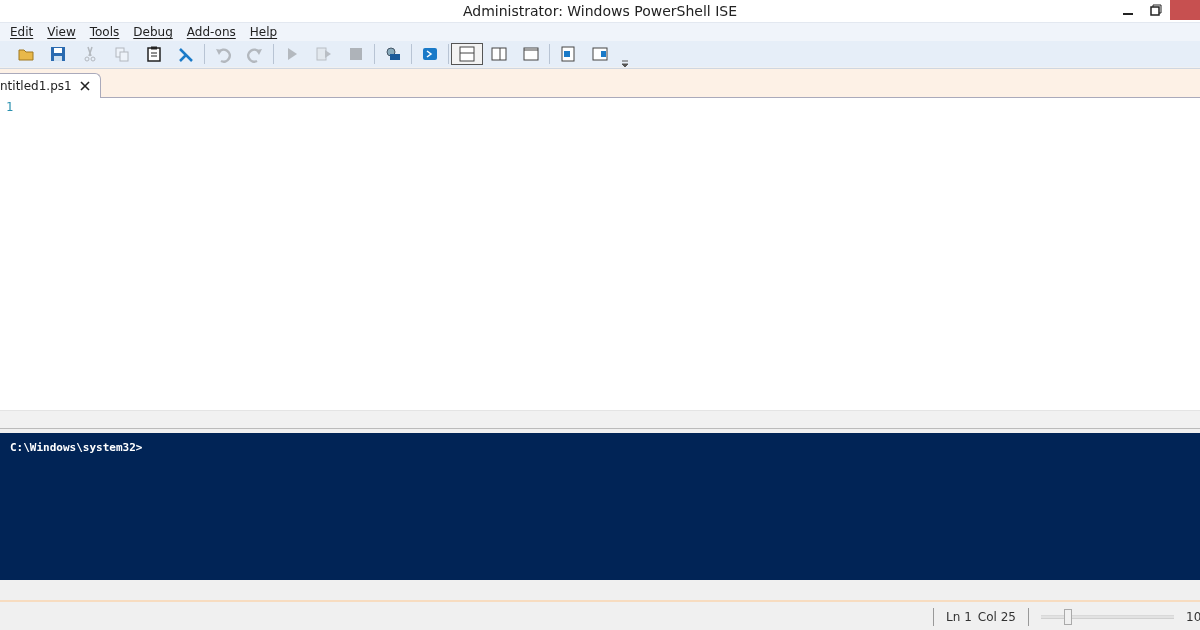 The height and width of the screenshot is (630, 1200). I want to click on minimize-icon, so click(1128, 14).